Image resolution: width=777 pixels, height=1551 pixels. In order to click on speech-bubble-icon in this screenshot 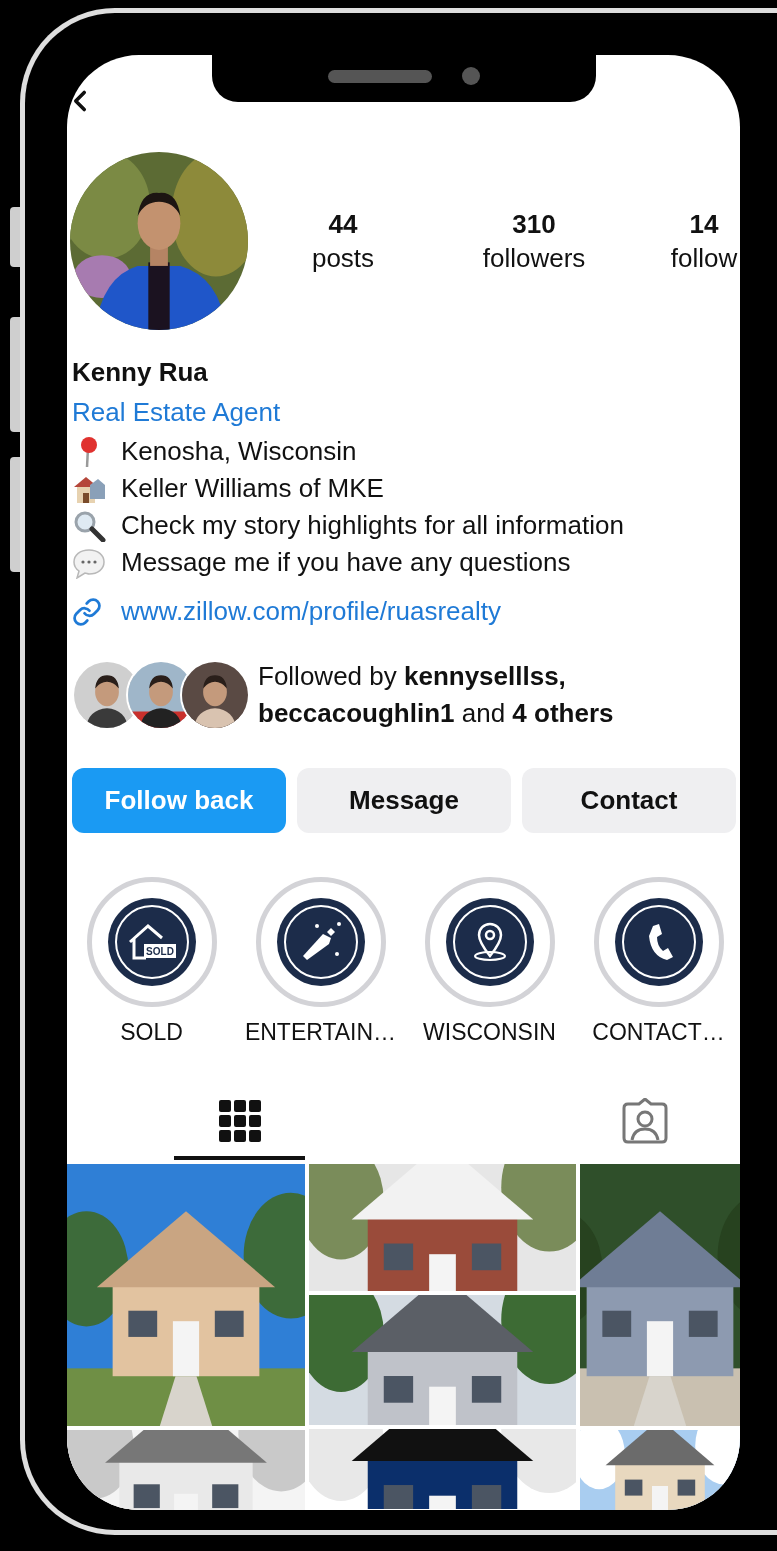, I will do `click(89, 562)`.